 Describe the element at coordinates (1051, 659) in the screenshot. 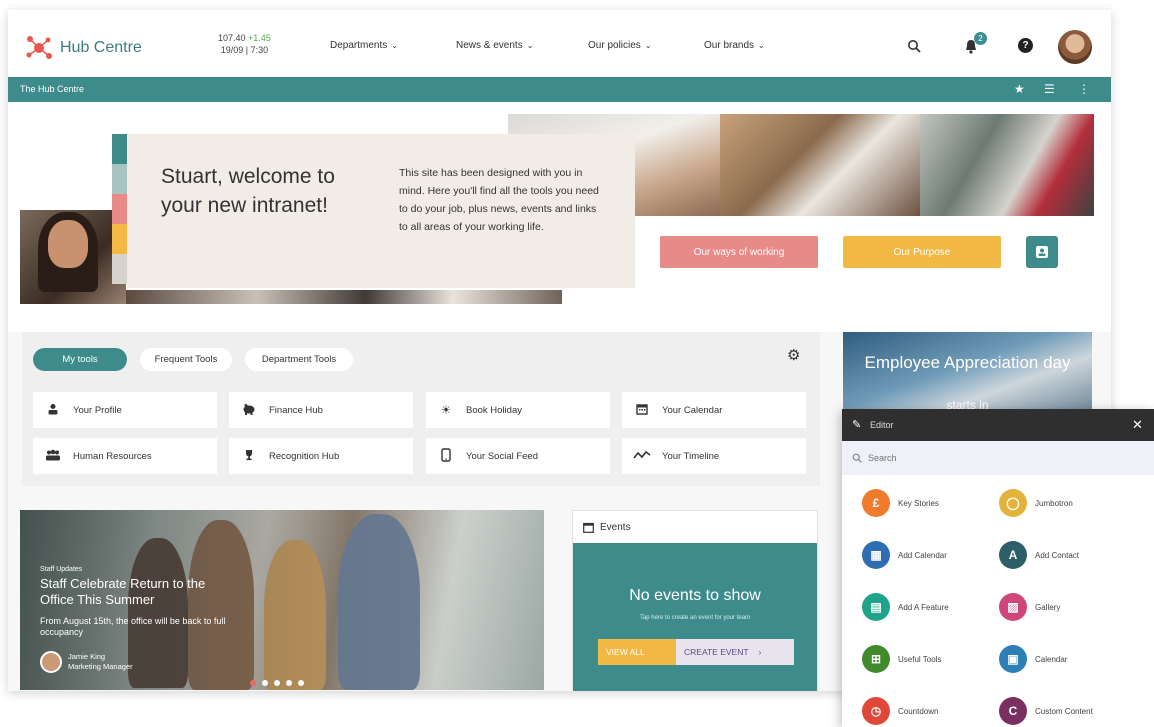

I see `widget-label: Calendar` at that location.